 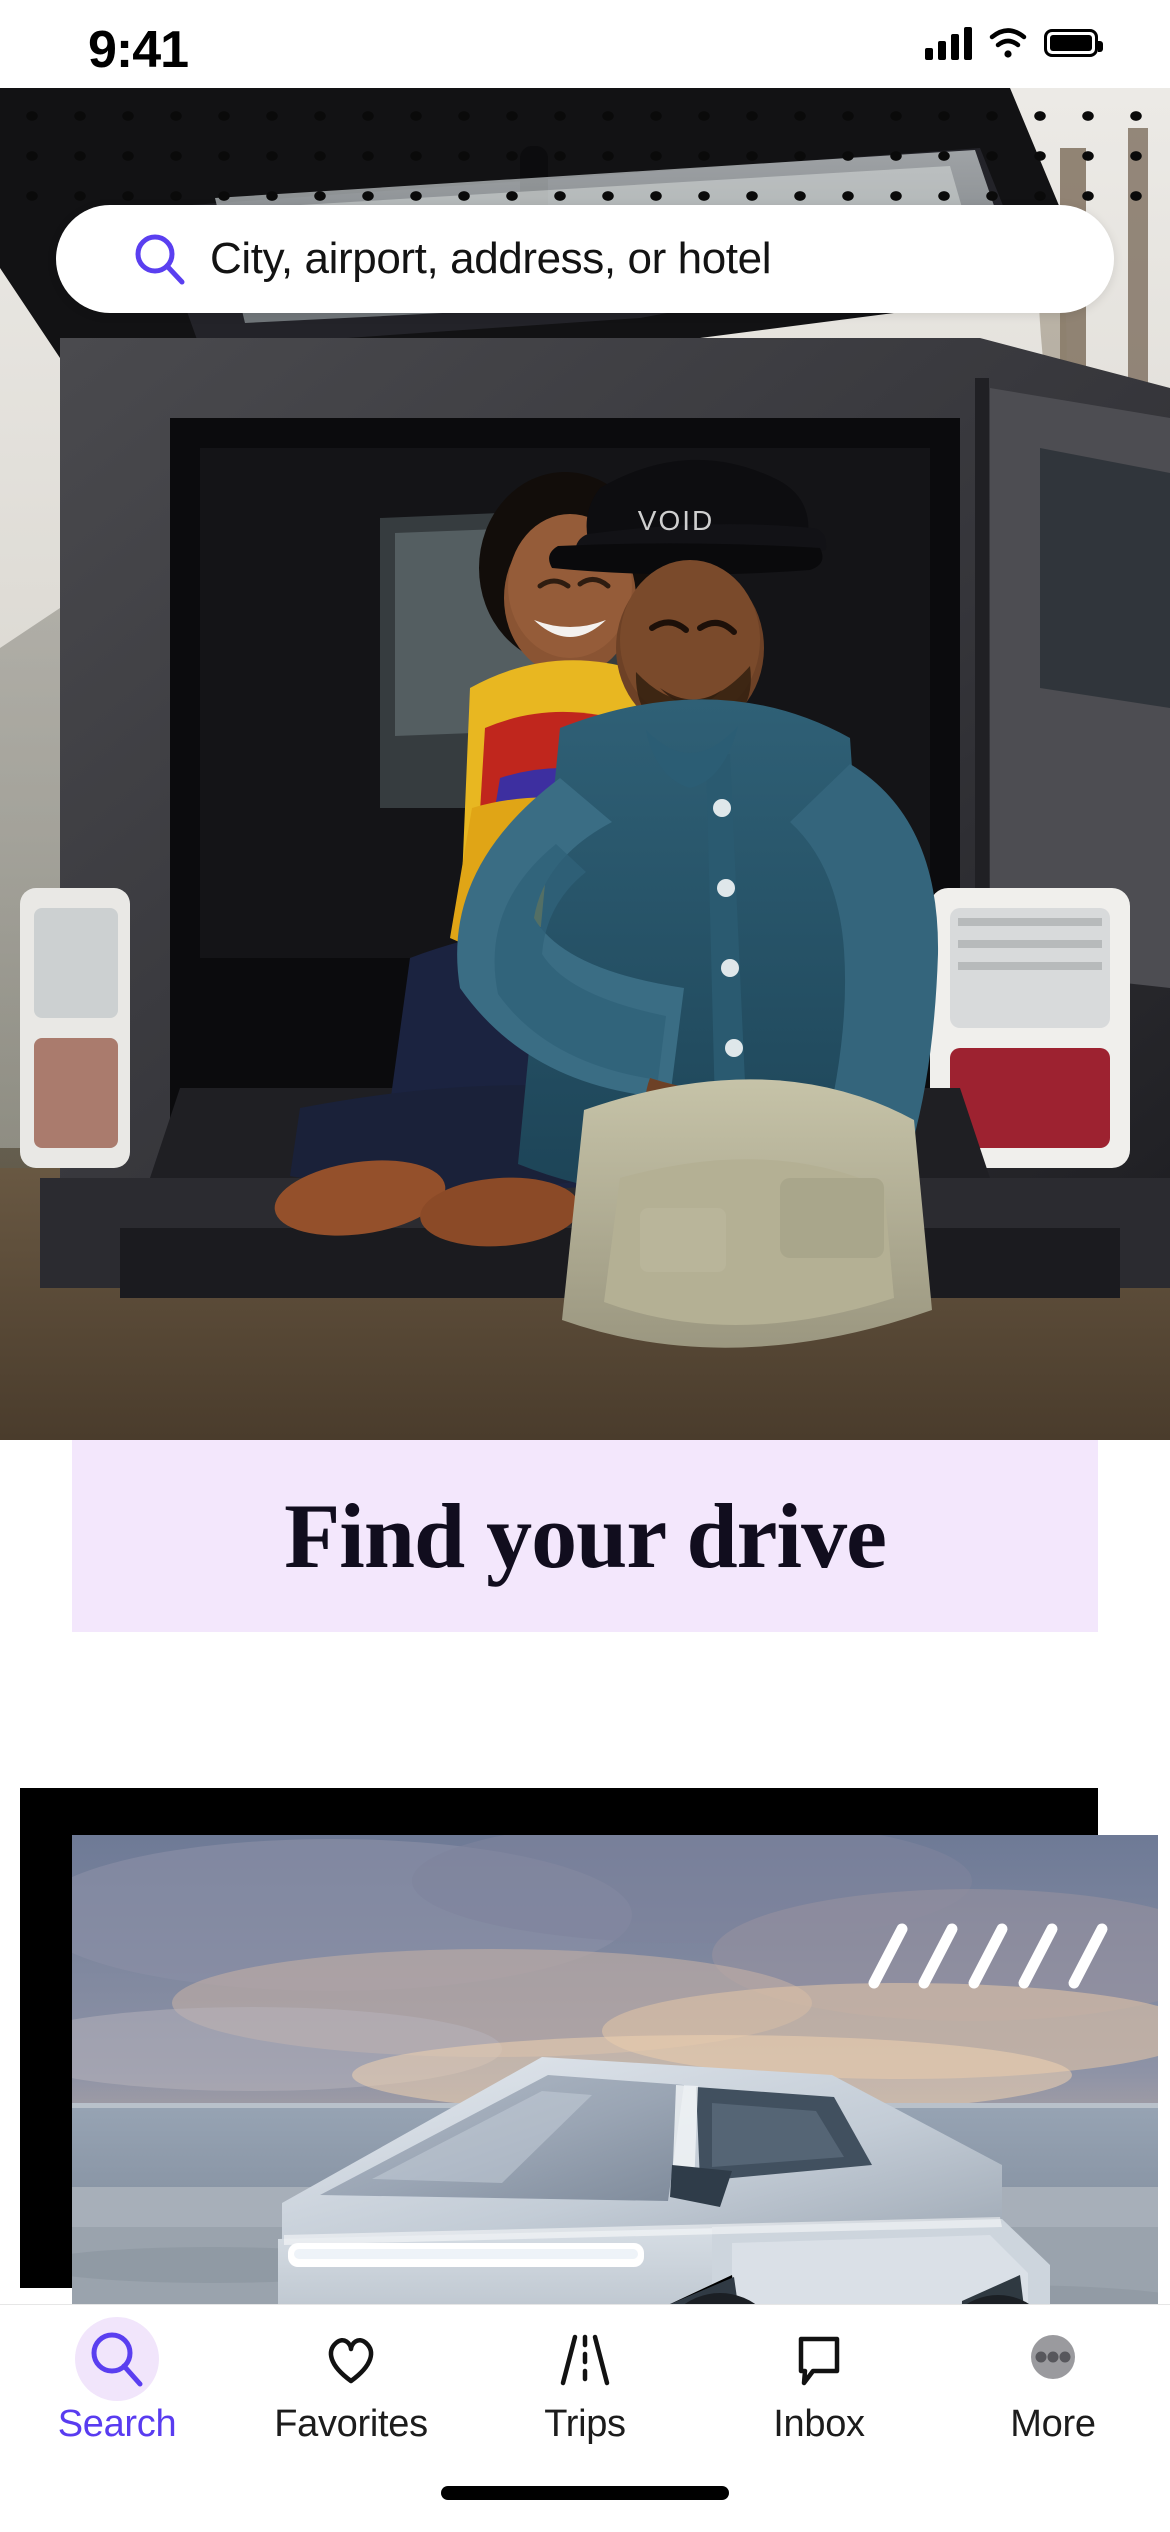 I want to click on road-icon-wrap, so click(x=585, y=2359).